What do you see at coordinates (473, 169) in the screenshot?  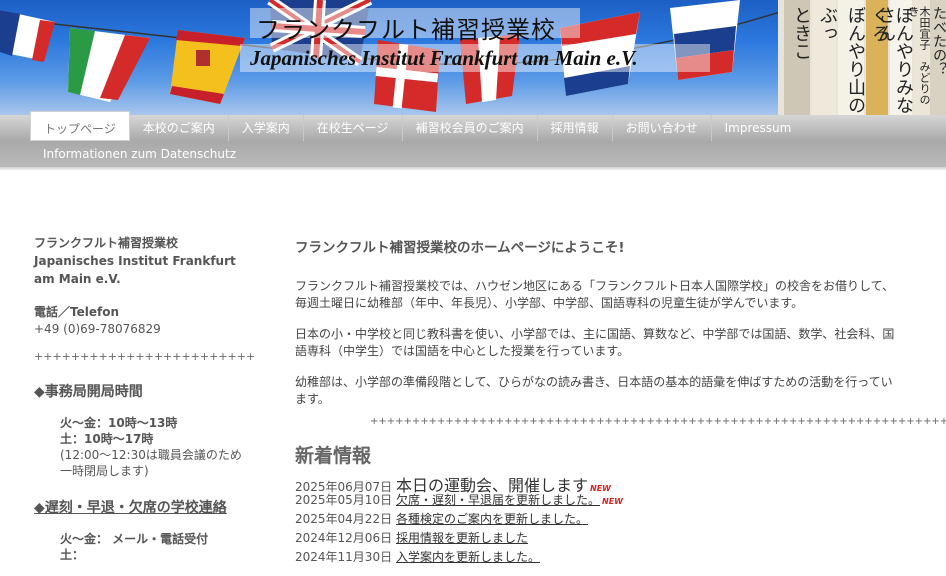 I see `nav-shadow` at bounding box center [473, 169].